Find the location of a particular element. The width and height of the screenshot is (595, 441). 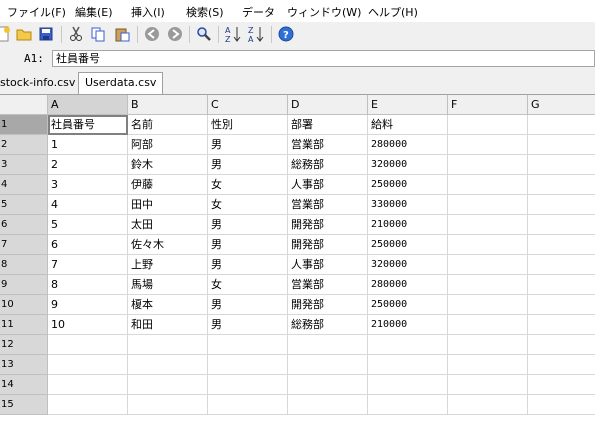

sort-ascending-icon: AZ is located at coordinates (233, 34).